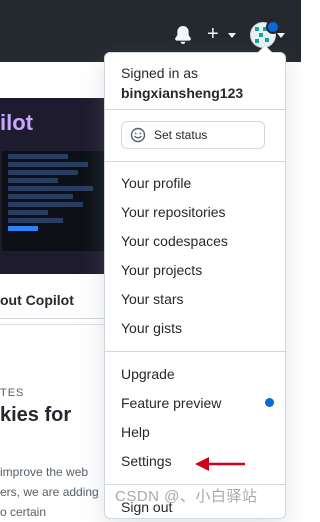 The image size is (320, 522). Describe the element at coordinates (37, 300) in the screenshot. I see `hero-caption: out Copilot` at that location.